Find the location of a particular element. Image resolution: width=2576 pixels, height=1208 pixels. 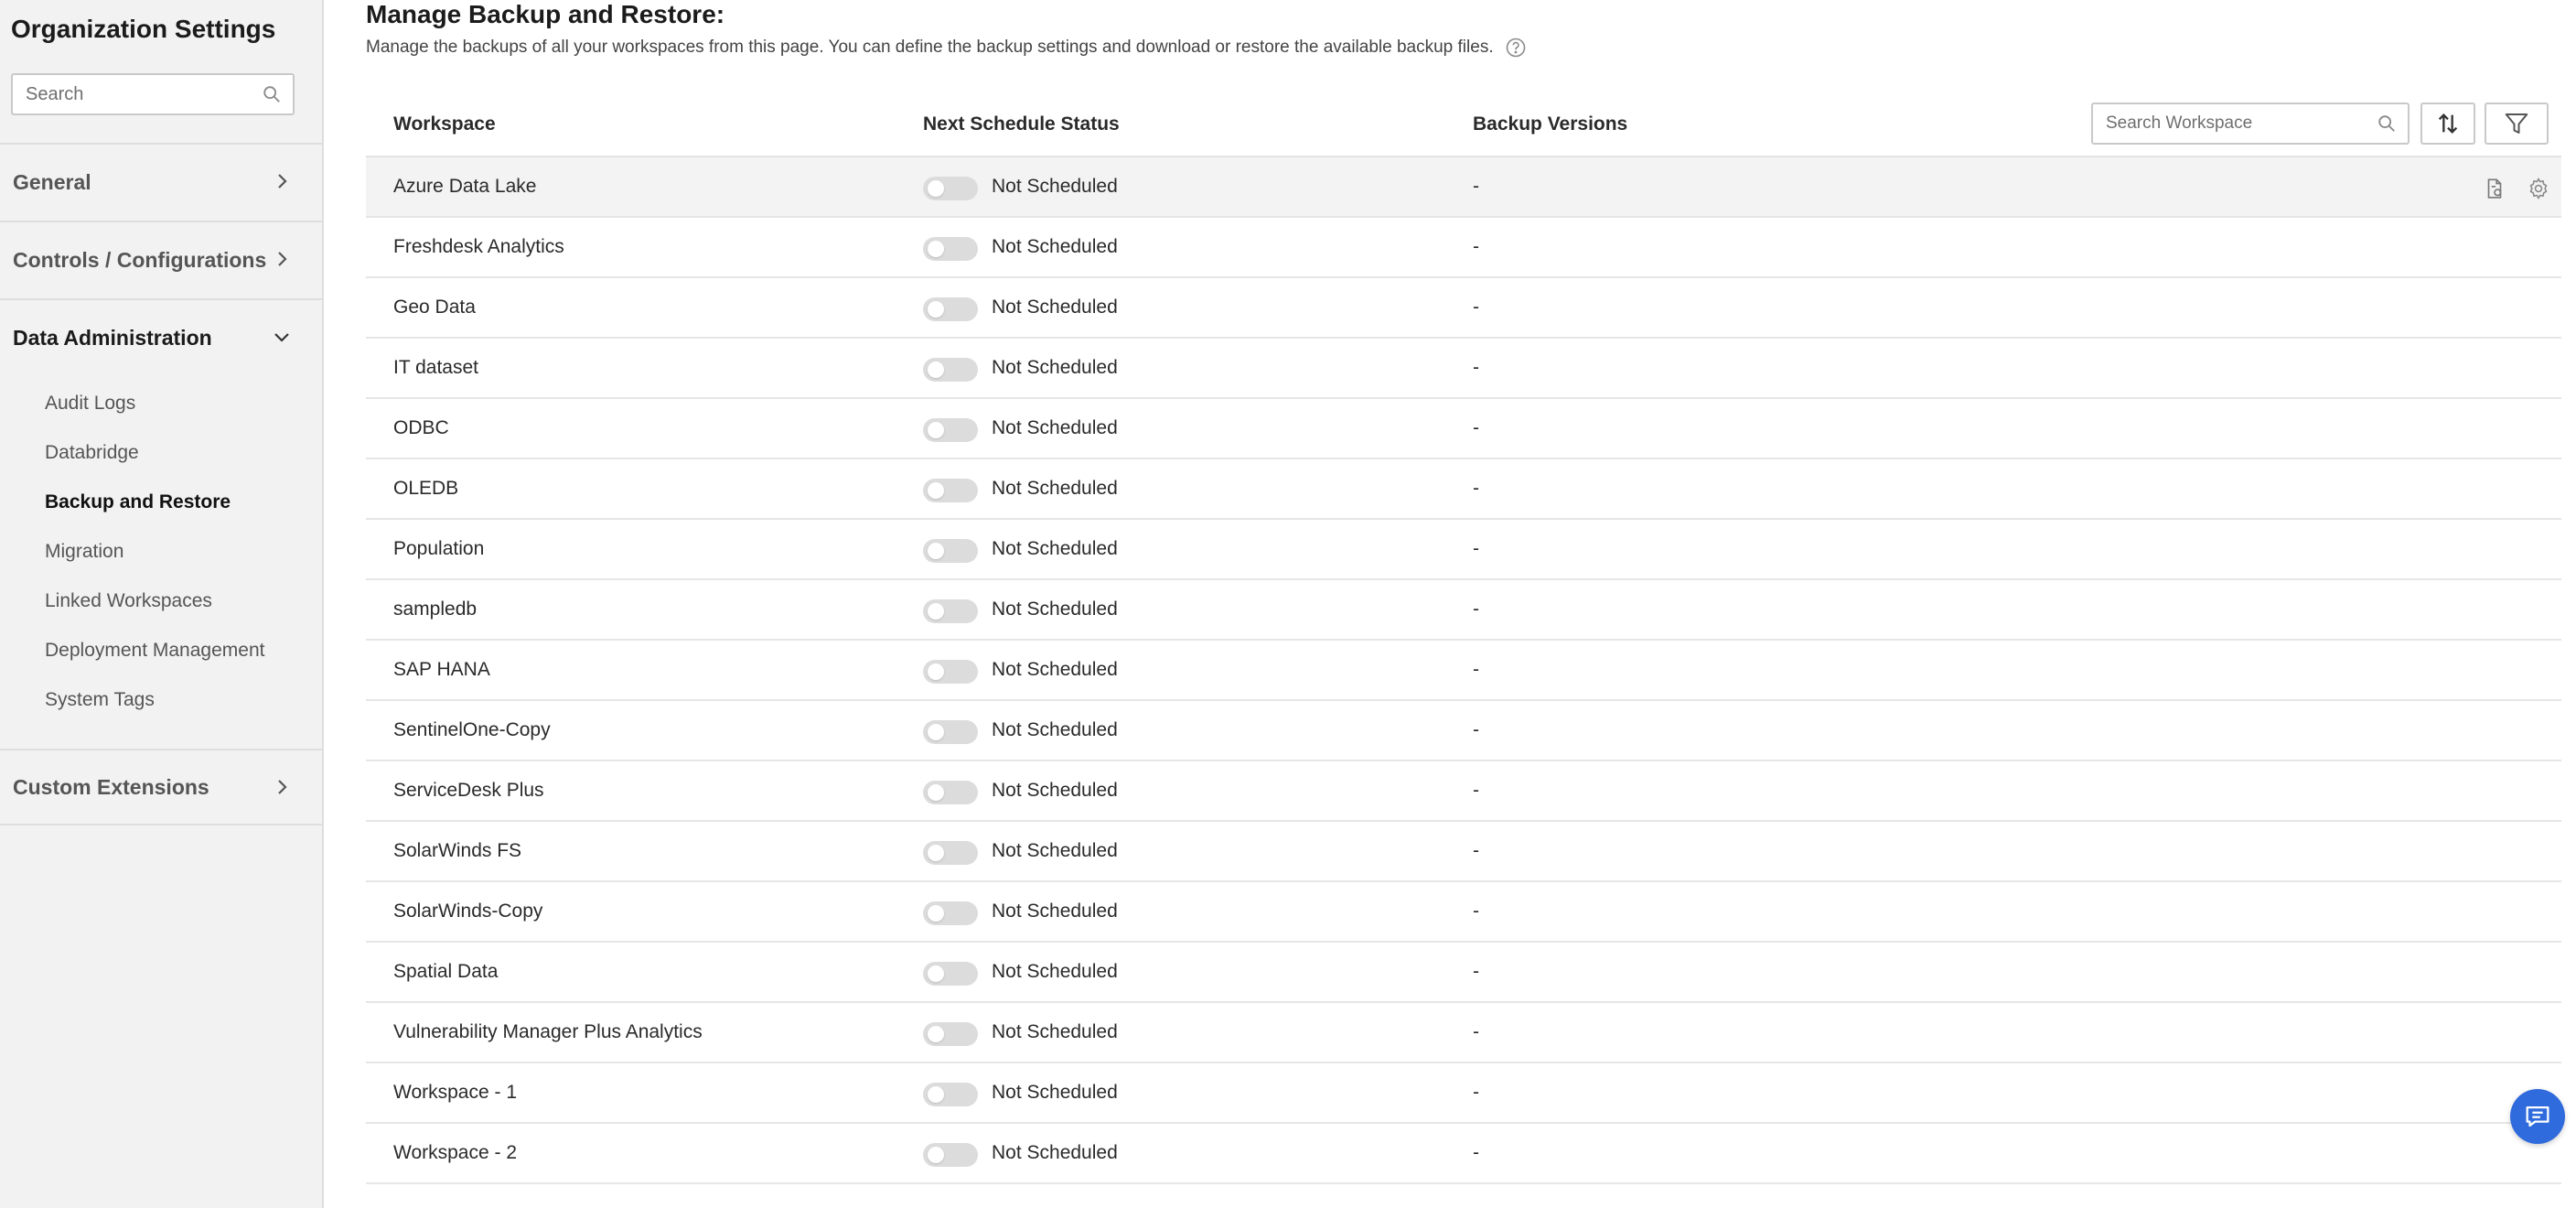

chevron-right-icon is located at coordinates (282, 259).